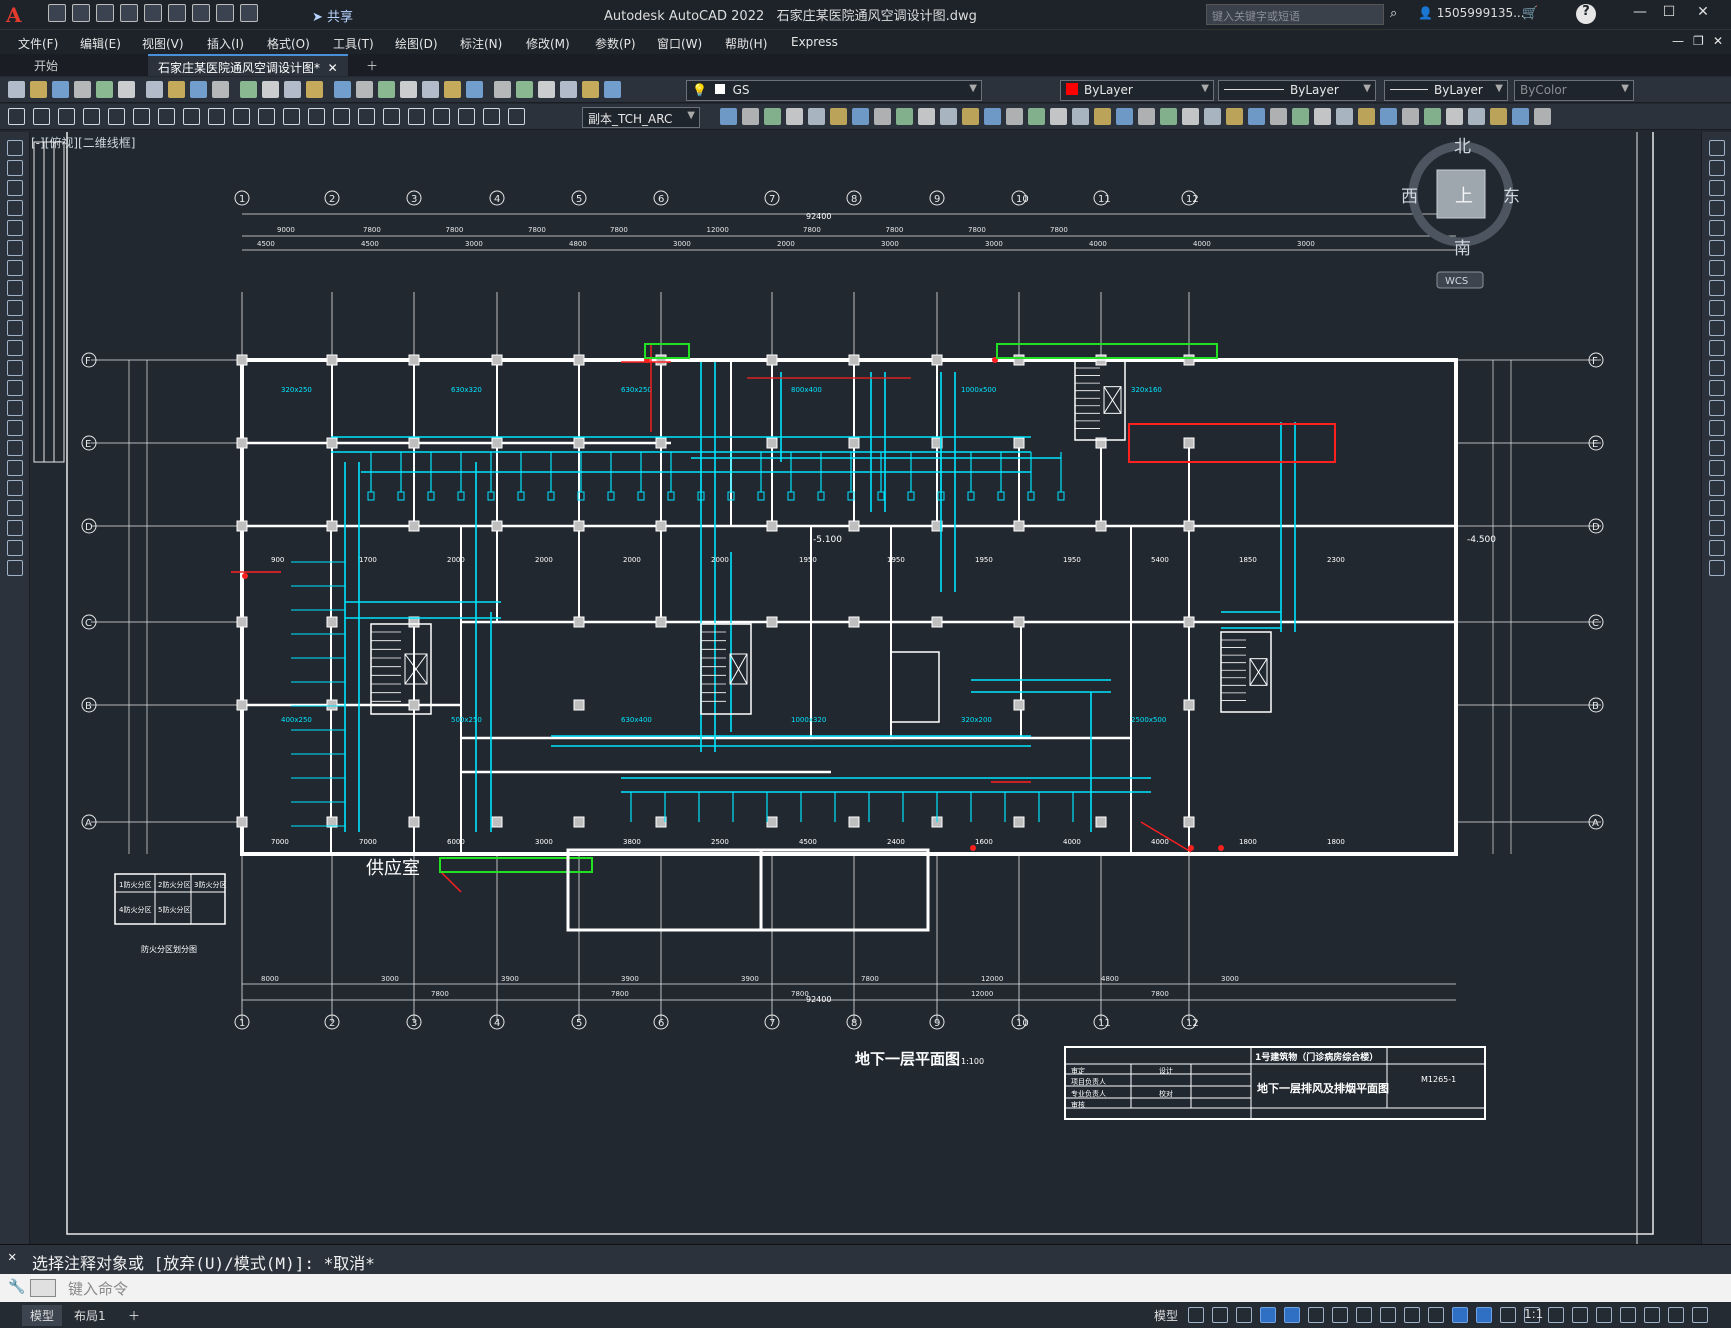 The height and width of the screenshot is (1328, 1731). Describe the element at coordinates (248, 65) in the screenshot. I see `tab-drawing: 石家庄某医院通风空调设计图* ✕` at that location.